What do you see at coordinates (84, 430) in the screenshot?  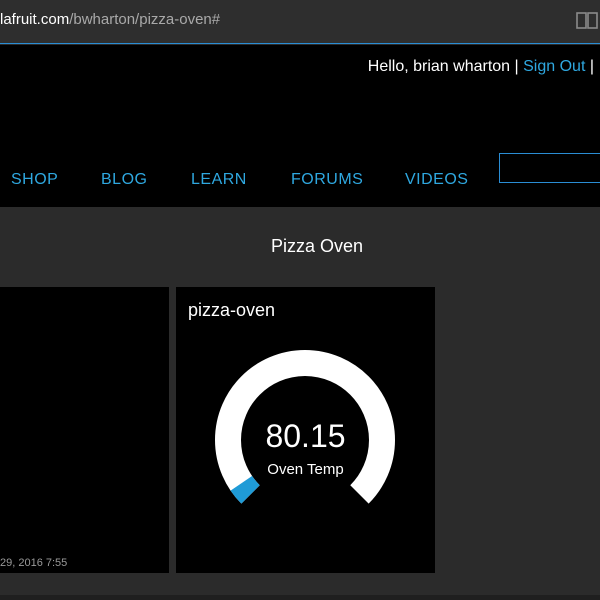 I see `dashboard-block-left: 29, 2016 7:55` at bounding box center [84, 430].